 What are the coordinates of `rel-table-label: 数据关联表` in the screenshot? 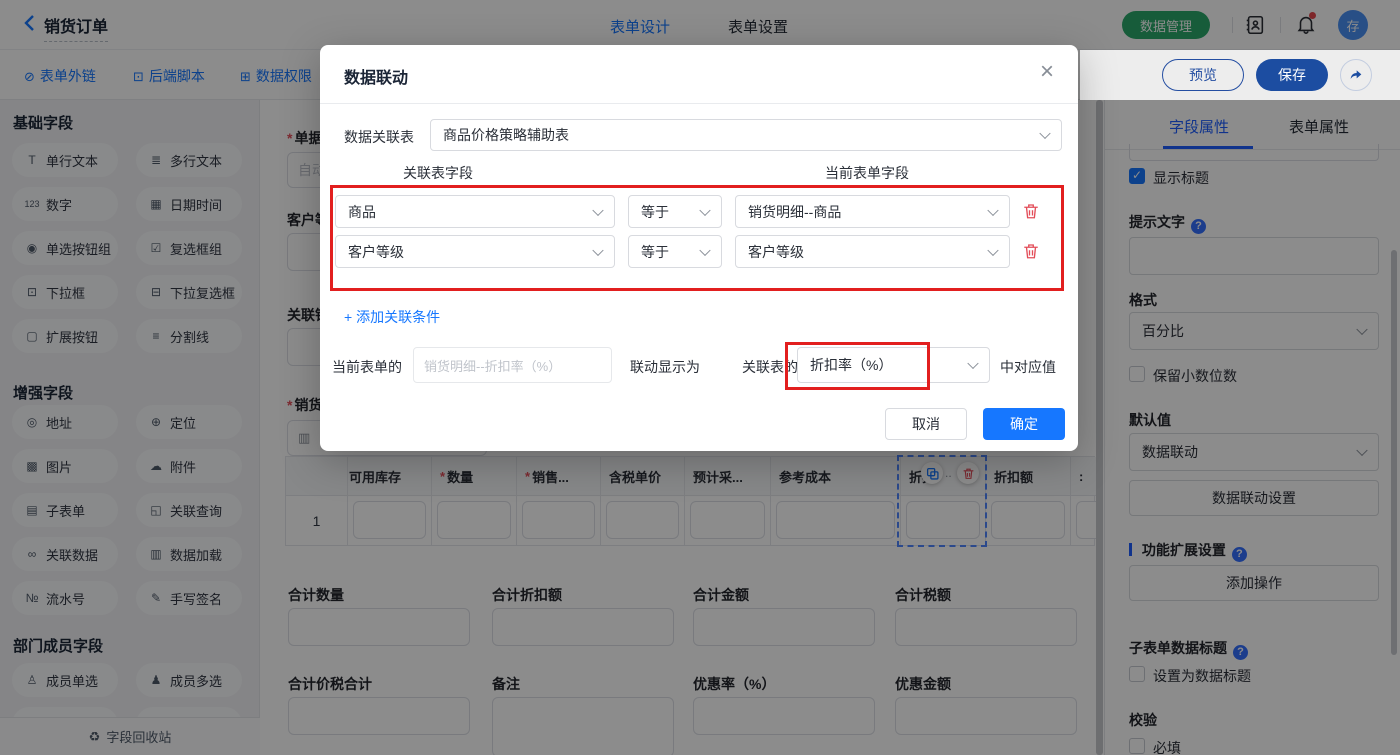 It's located at (379, 137).